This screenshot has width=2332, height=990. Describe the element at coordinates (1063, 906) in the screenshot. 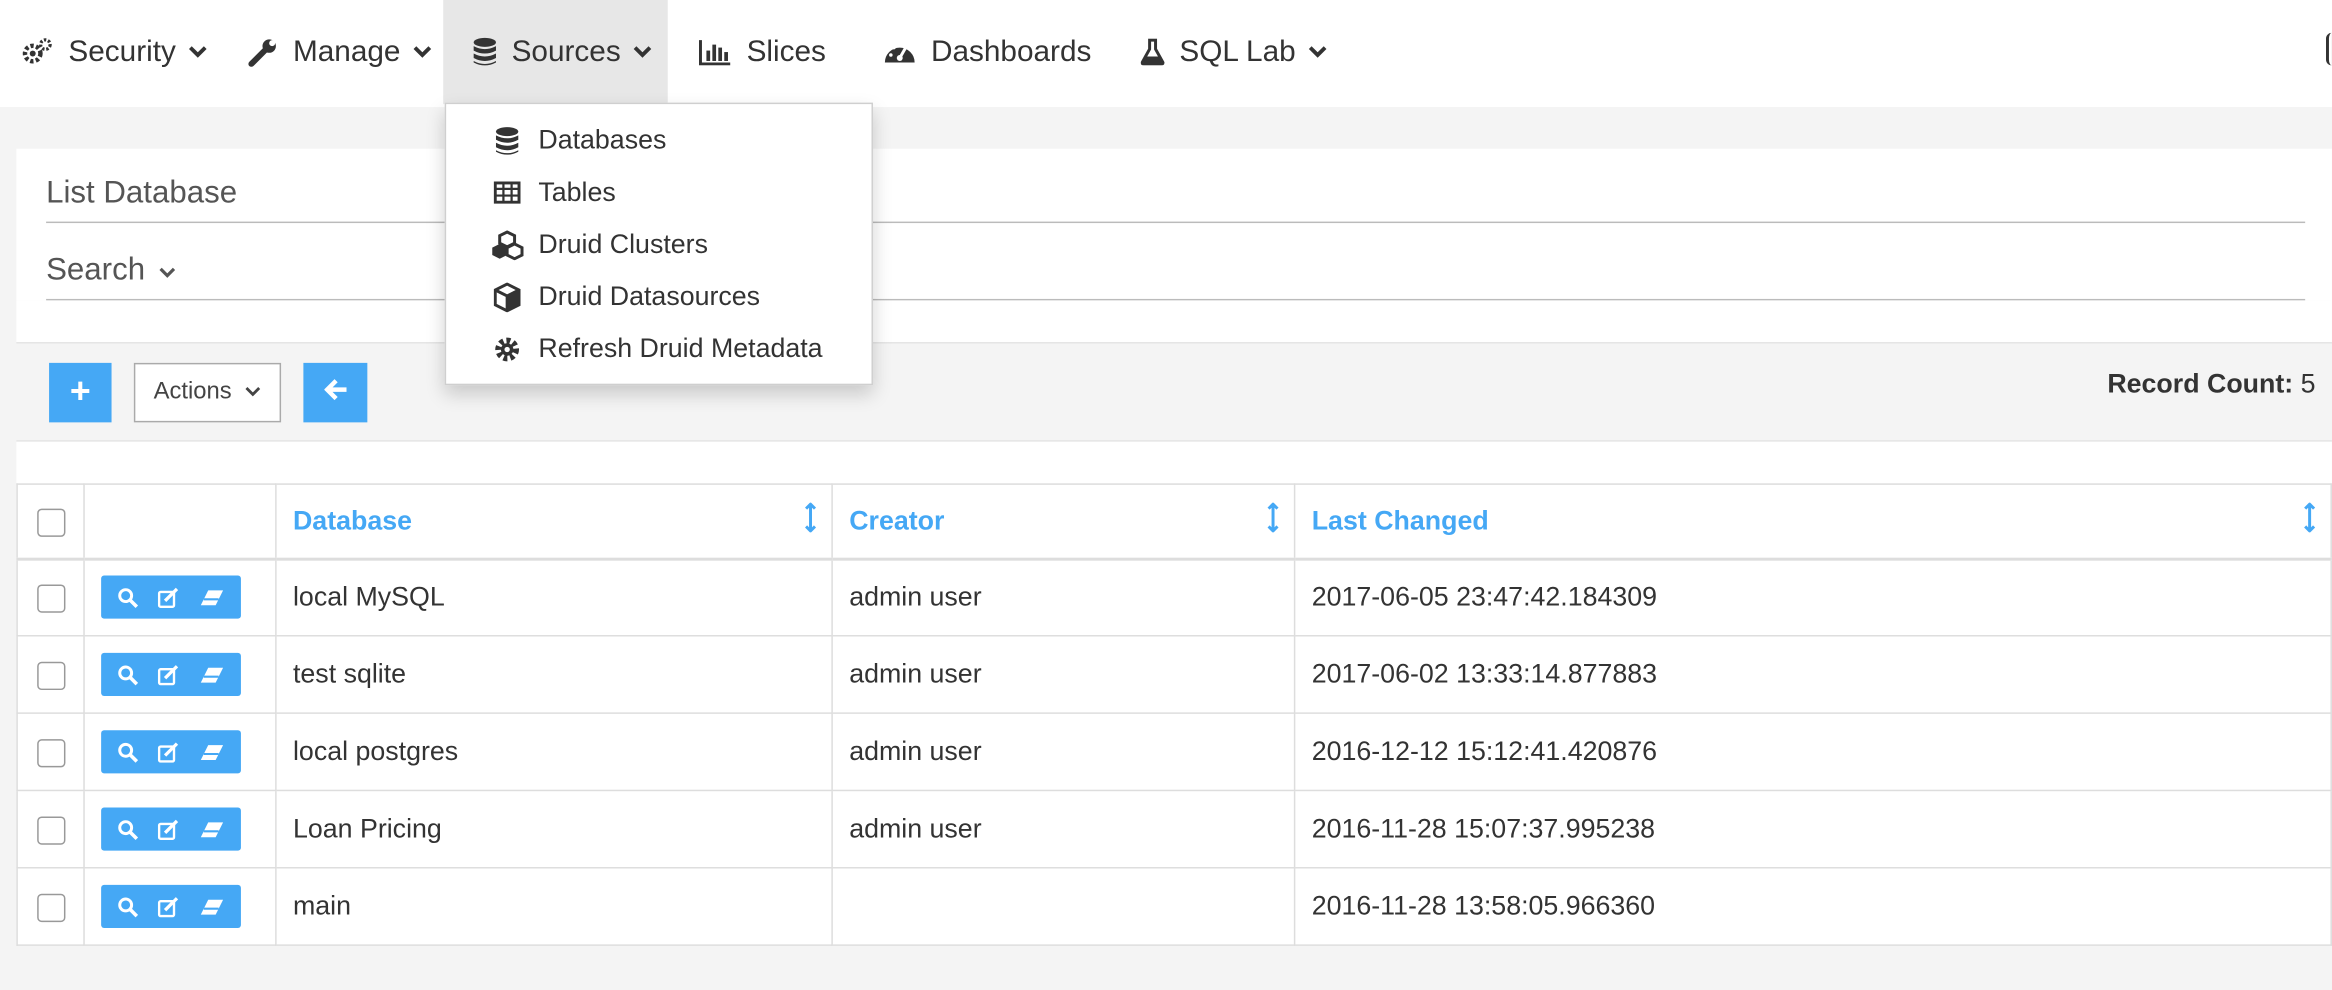

I see `cell-creator` at that location.